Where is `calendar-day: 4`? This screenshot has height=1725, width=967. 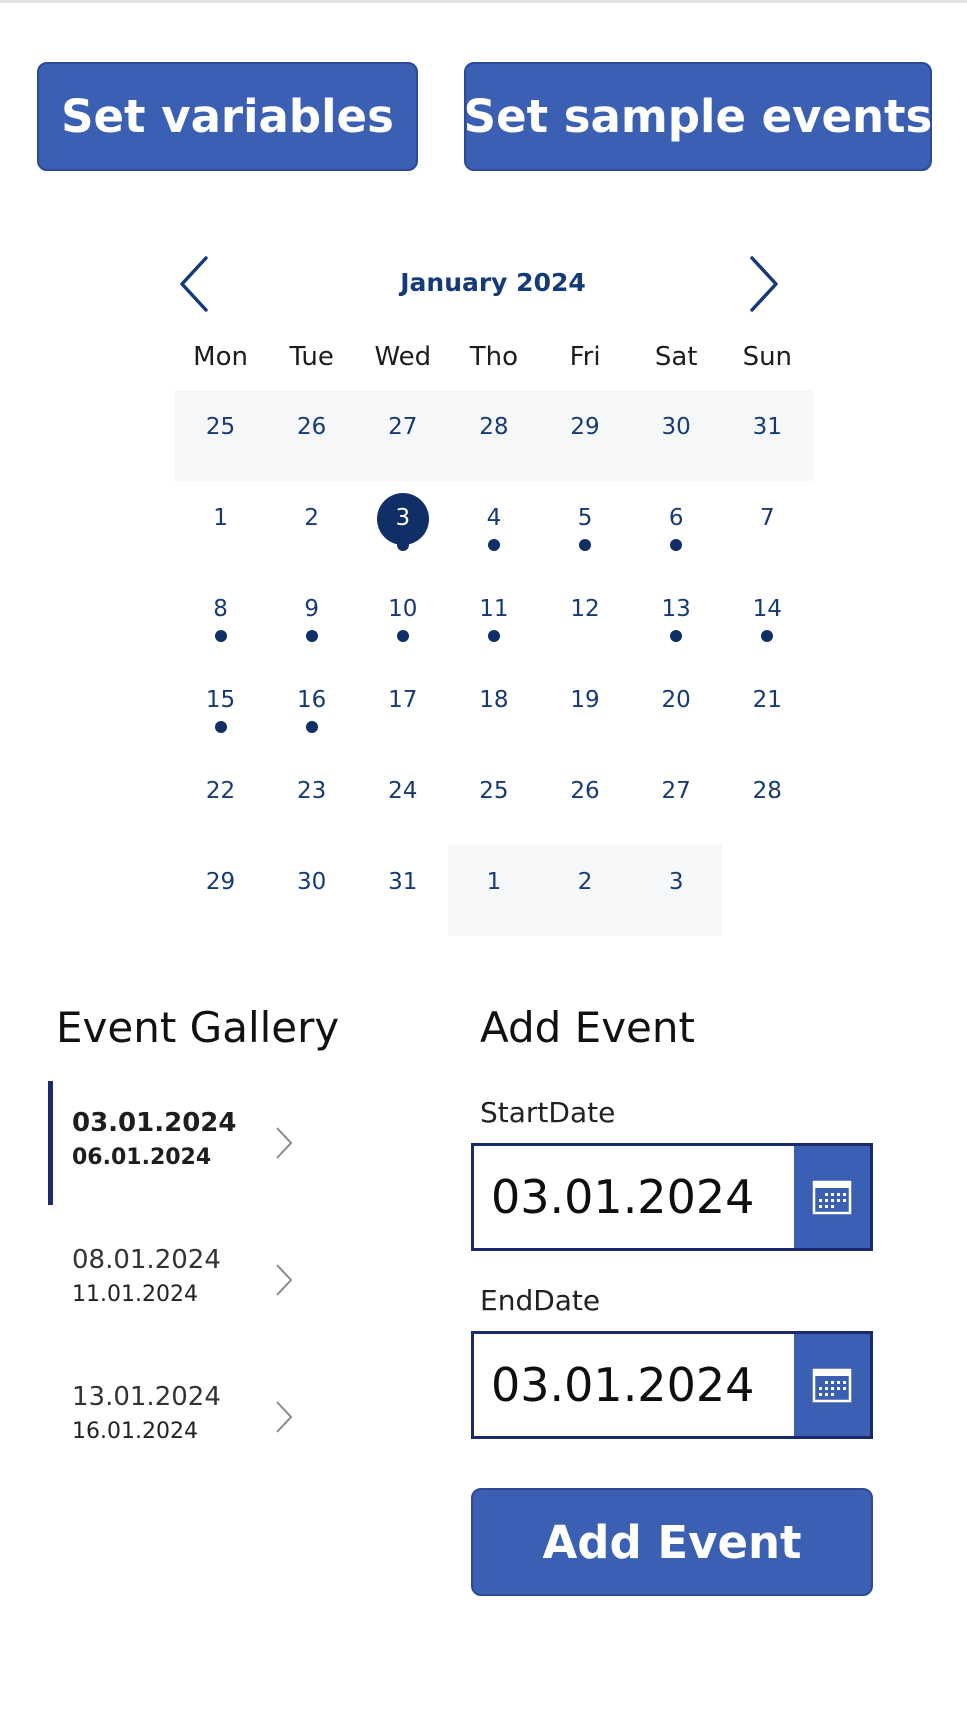
calendar-day: 4 is located at coordinates (493, 526).